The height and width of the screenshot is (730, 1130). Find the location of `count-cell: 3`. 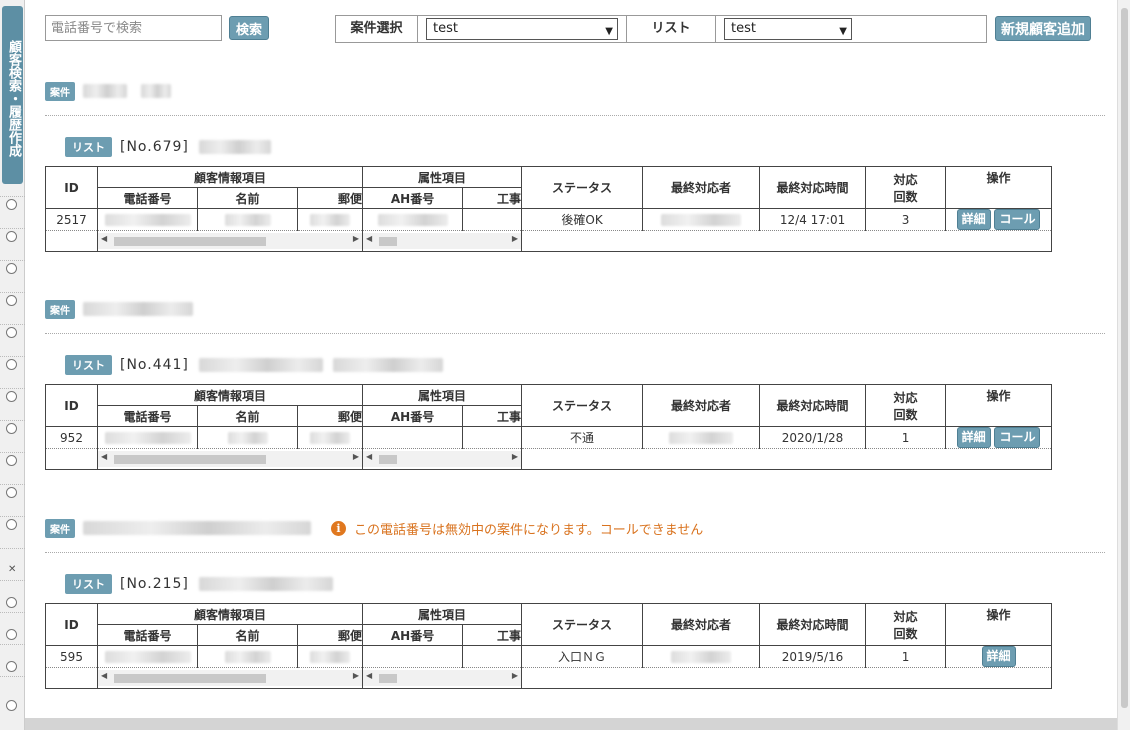

count-cell: 3 is located at coordinates (906, 219).